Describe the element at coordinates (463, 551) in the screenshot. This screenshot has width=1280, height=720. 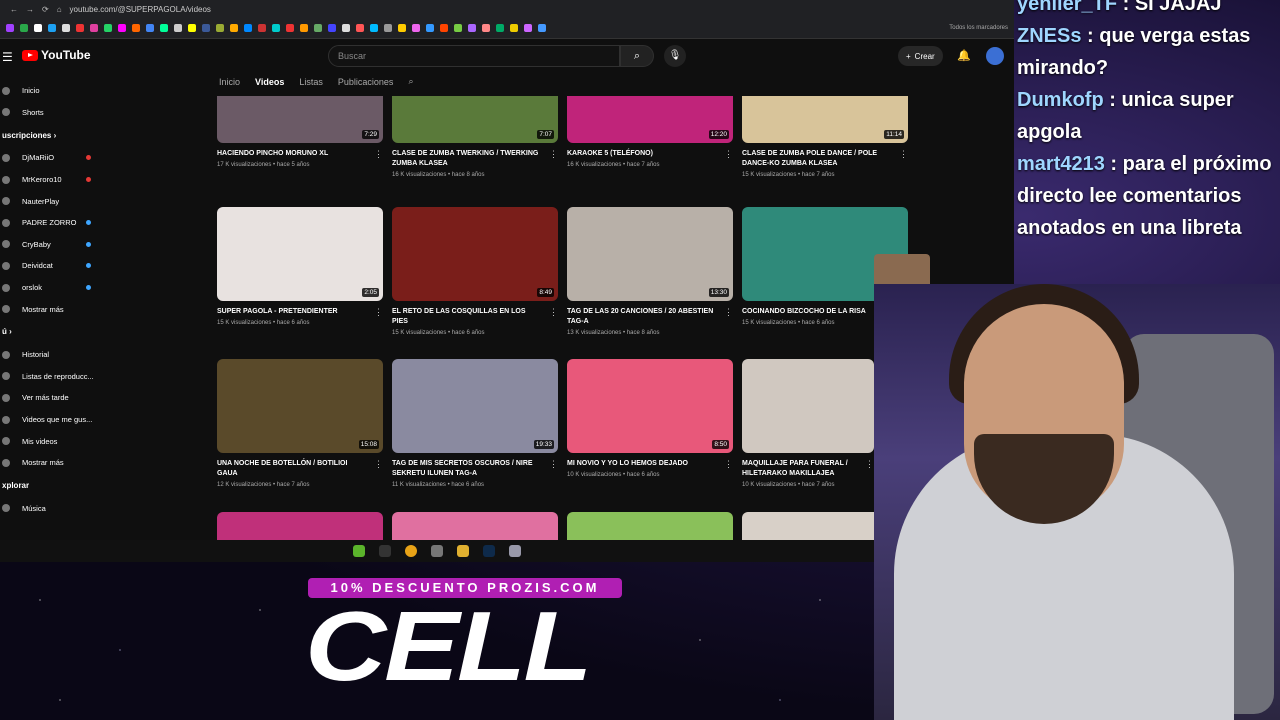
I see `folder-icon` at that location.